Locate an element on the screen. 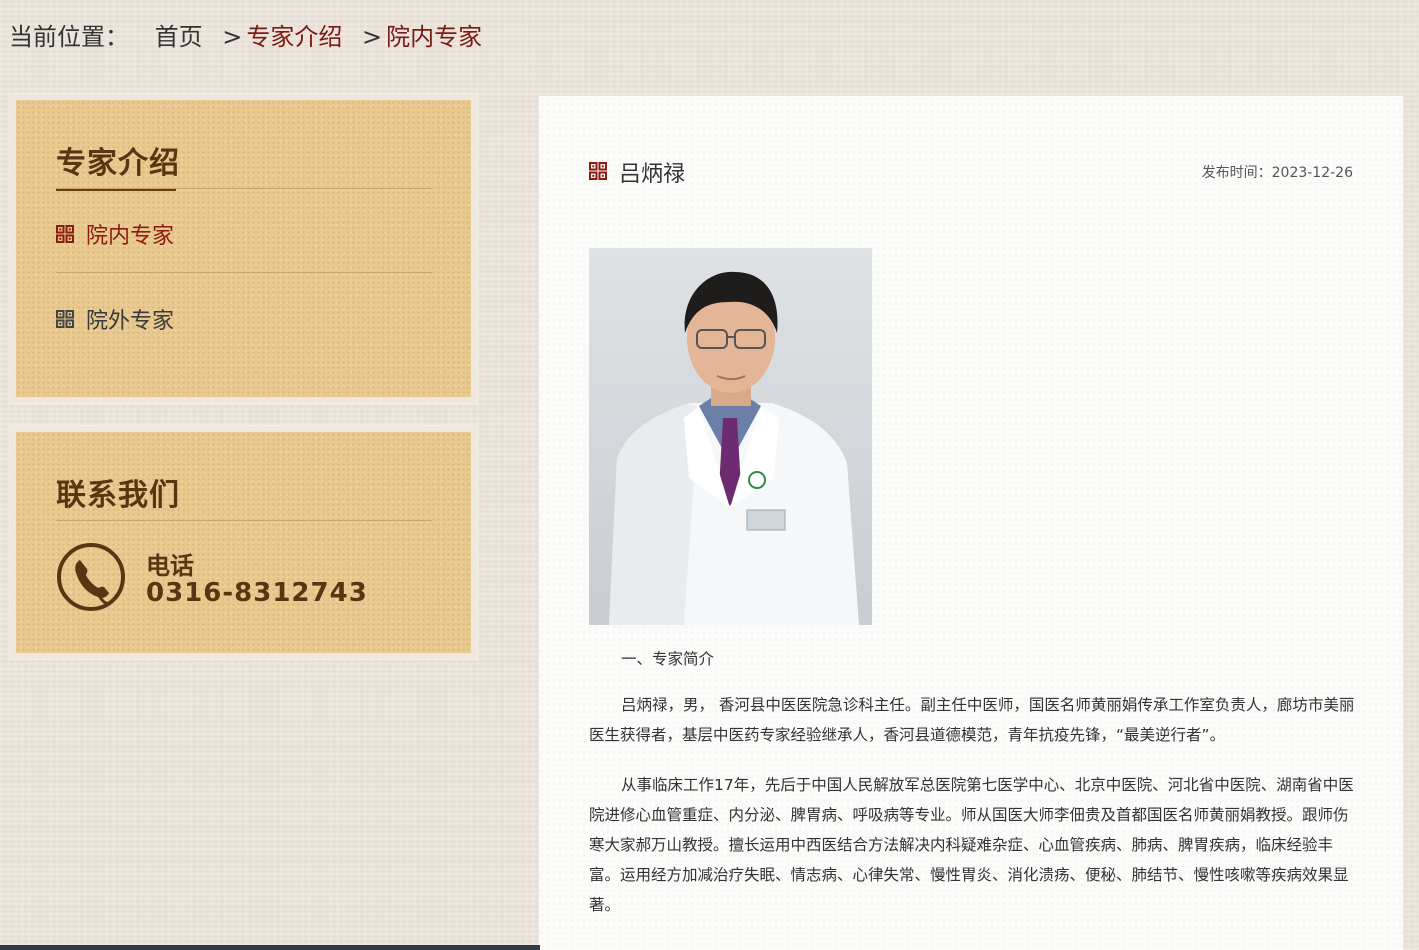 Image resolution: width=1419 pixels, height=950 pixels. phone-icon is located at coordinates (91, 577).